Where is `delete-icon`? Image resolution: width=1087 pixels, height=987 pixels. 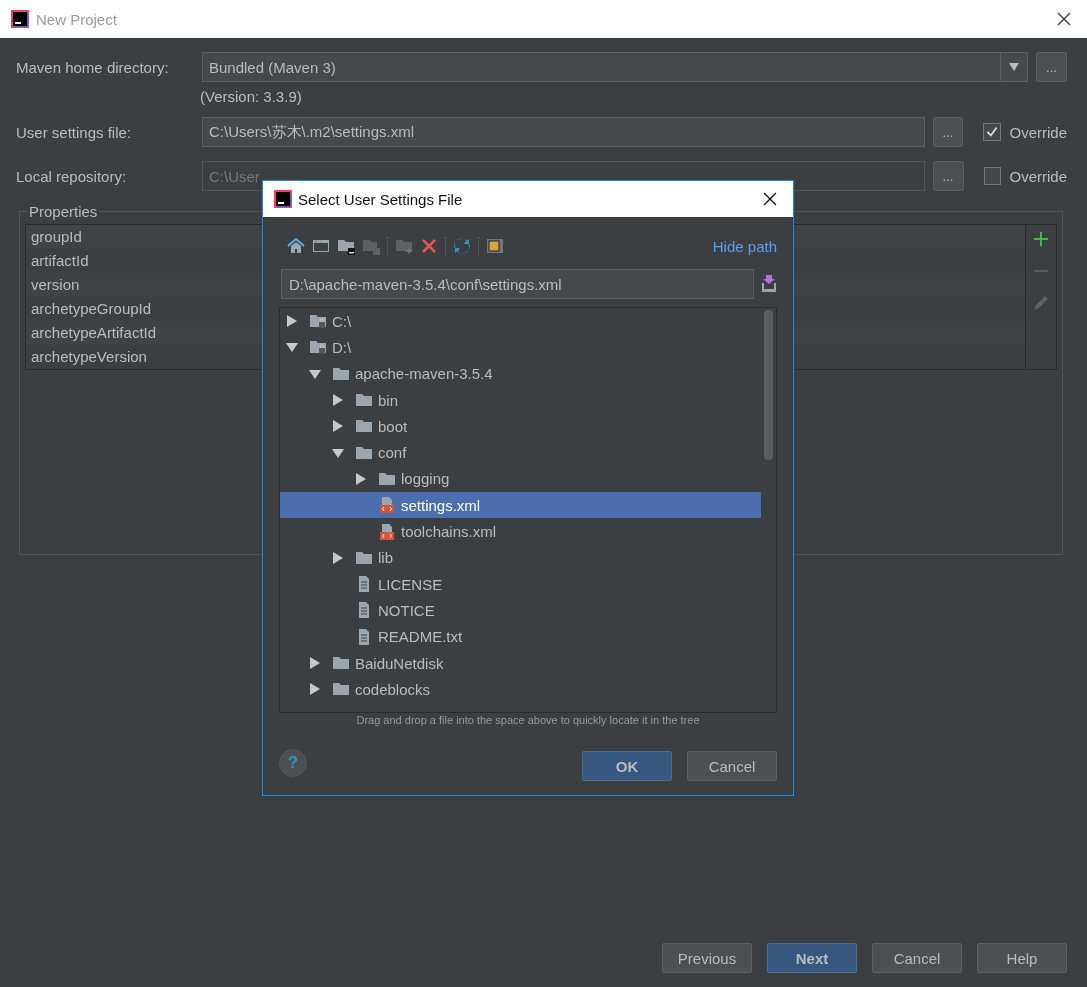
delete-icon is located at coordinates (429, 246).